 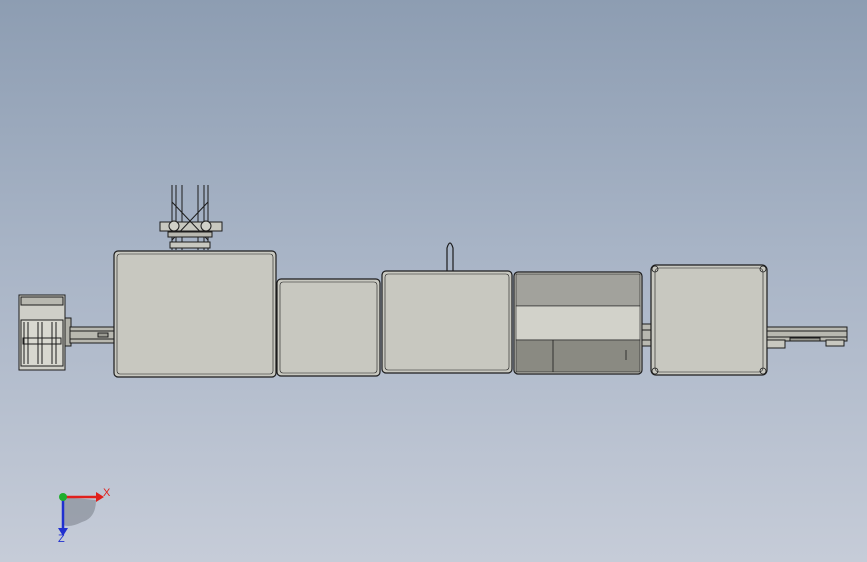 What do you see at coordinates (807, 337) in the screenshot?
I see `outfeed-conveyor` at bounding box center [807, 337].